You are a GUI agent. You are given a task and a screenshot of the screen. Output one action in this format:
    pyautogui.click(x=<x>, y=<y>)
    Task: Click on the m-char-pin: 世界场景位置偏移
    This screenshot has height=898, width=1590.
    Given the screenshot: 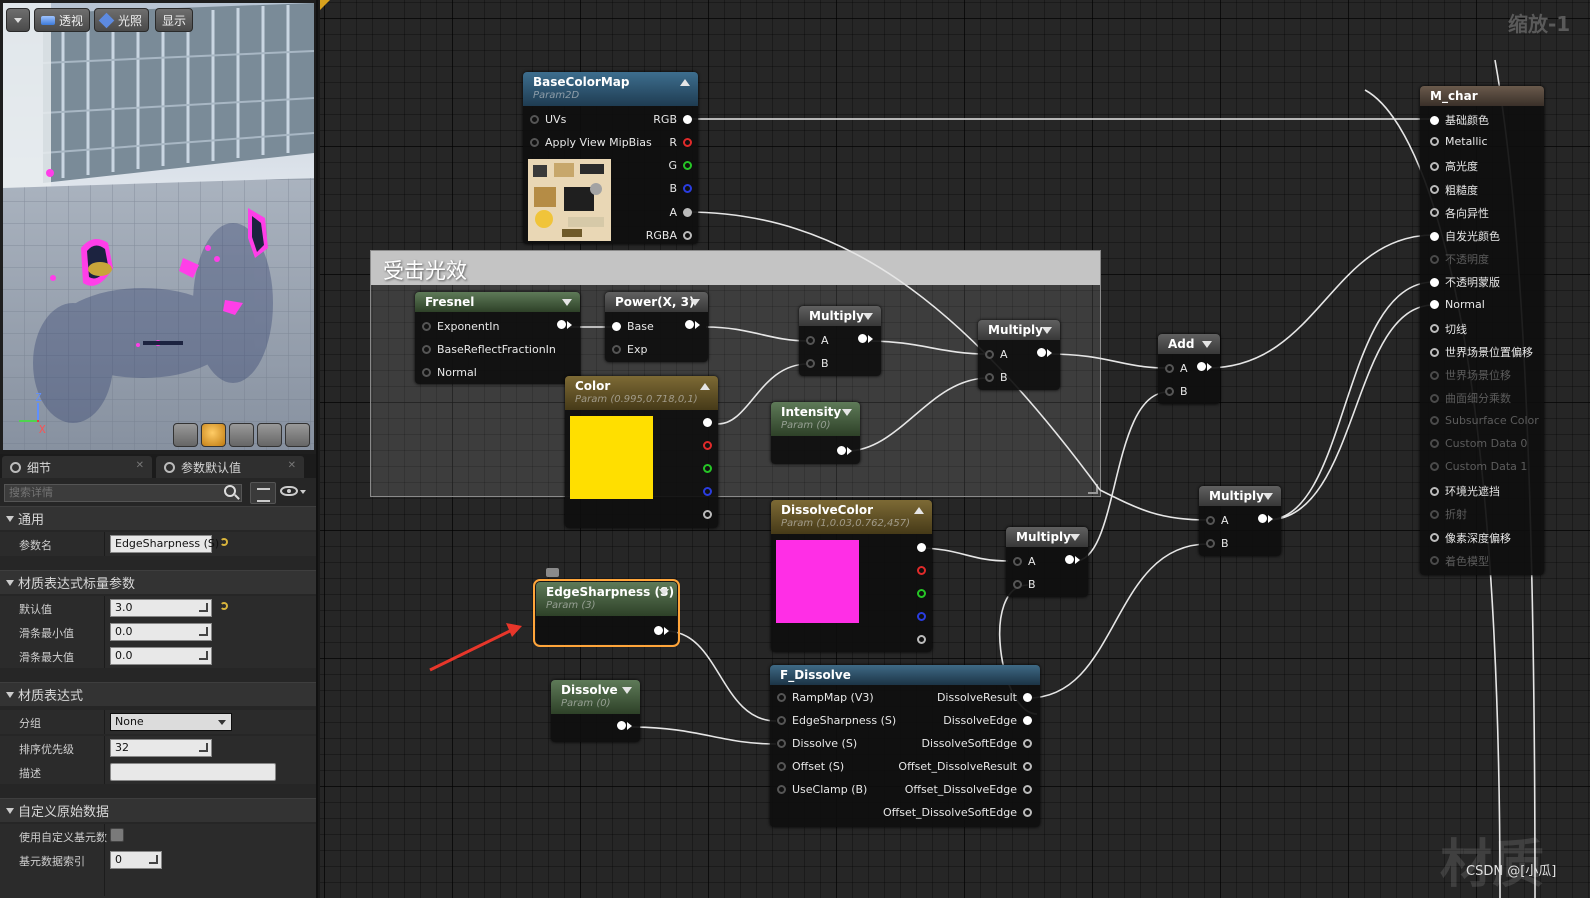 What is the action you would take?
    pyautogui.click(x=1481, y=352)
    